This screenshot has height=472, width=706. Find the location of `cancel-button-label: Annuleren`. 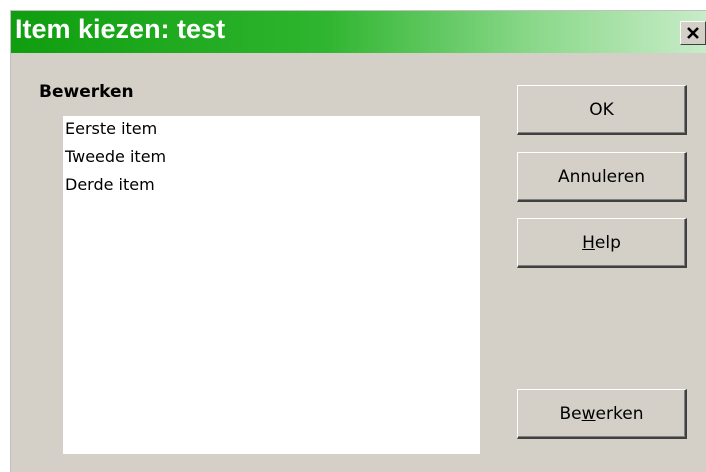

cancel-button-label: Annuleren is located at coordinates (601, 176).